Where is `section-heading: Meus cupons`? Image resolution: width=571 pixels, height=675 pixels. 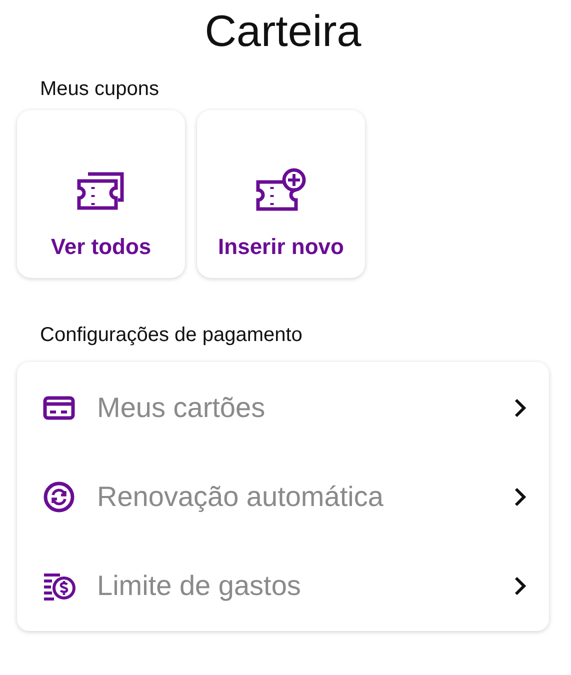 section-heading: Meus cupons is located at coordinates (99, 89).